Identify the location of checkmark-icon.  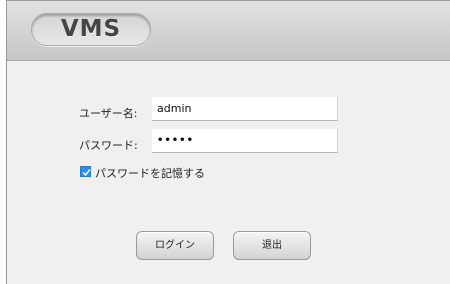
(86, 173).